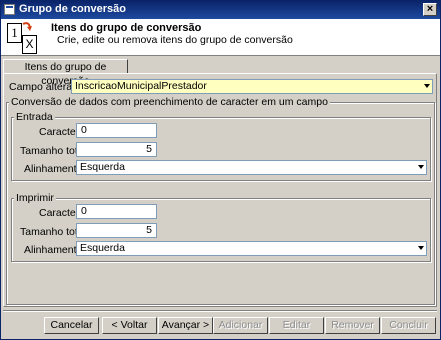 The image size is (441, 340). What do you see at coordinates (71, 325) in the screenshot?
I see `cancelar-button: Cancelar` at bounding box center [71, 325].